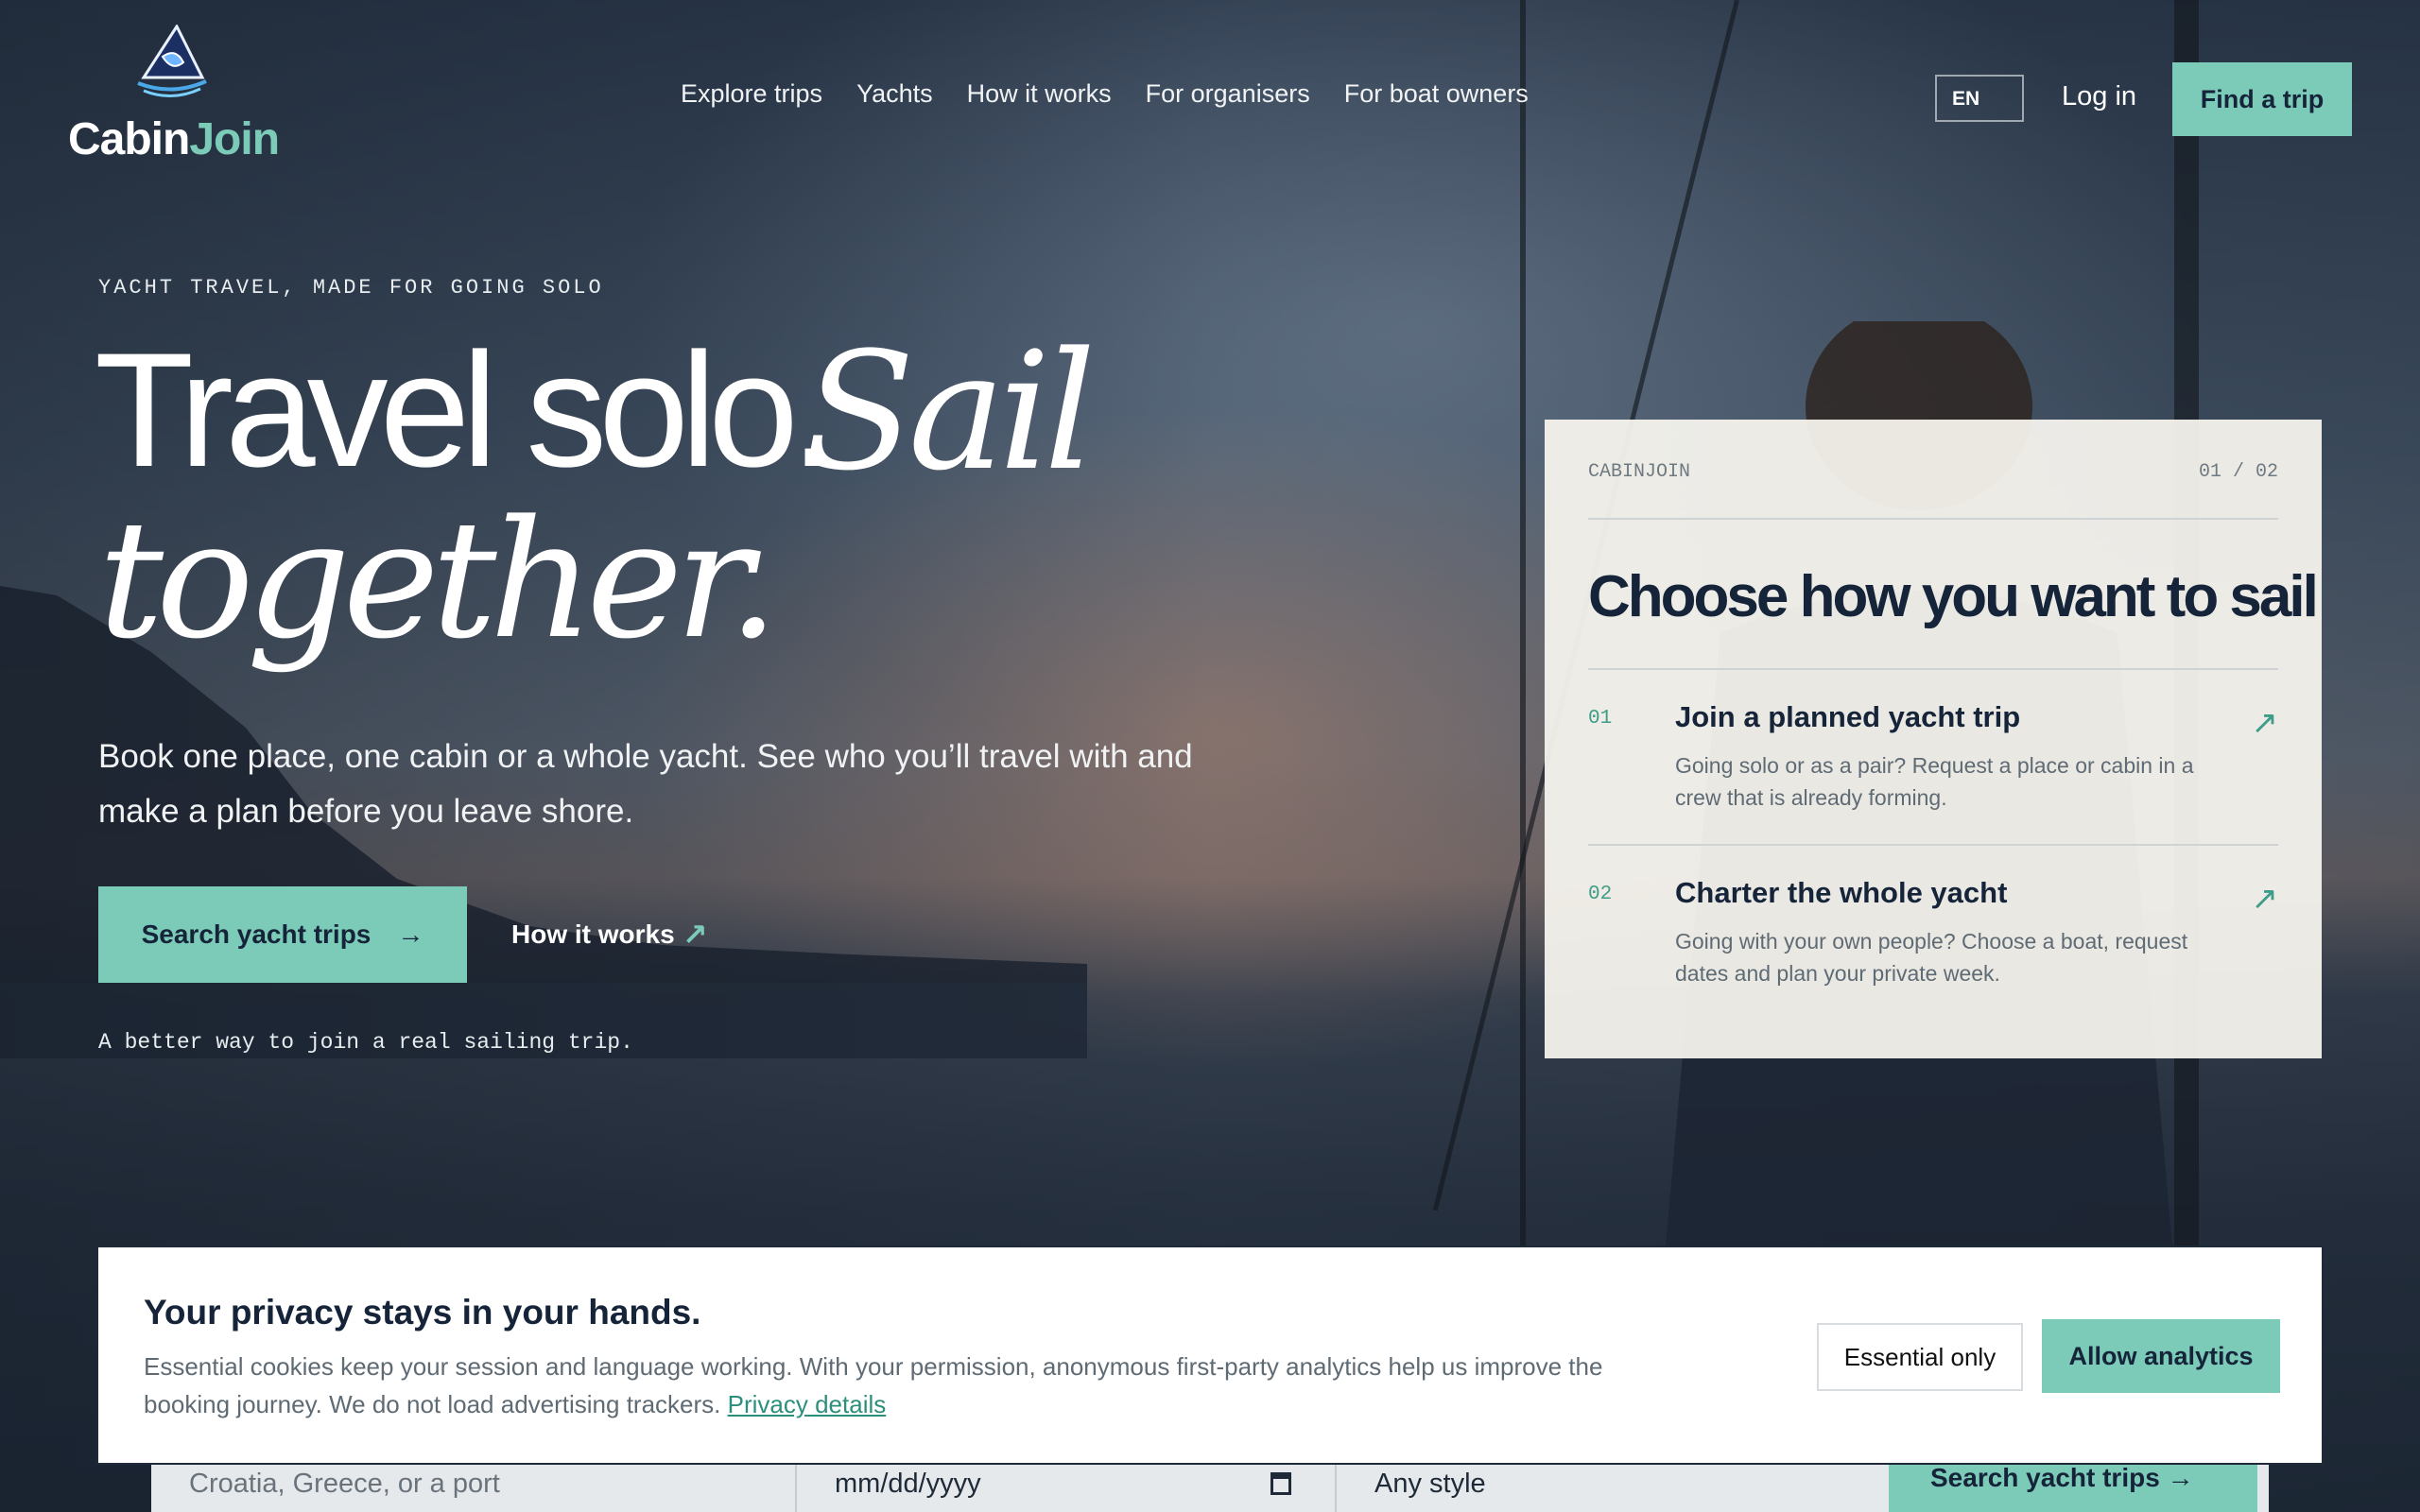 The image size is (2420, 1512). Describe the element at coordinates (1848, 716) in the screenshot. I see `option-title: Join a planned yacht trip` at that location.